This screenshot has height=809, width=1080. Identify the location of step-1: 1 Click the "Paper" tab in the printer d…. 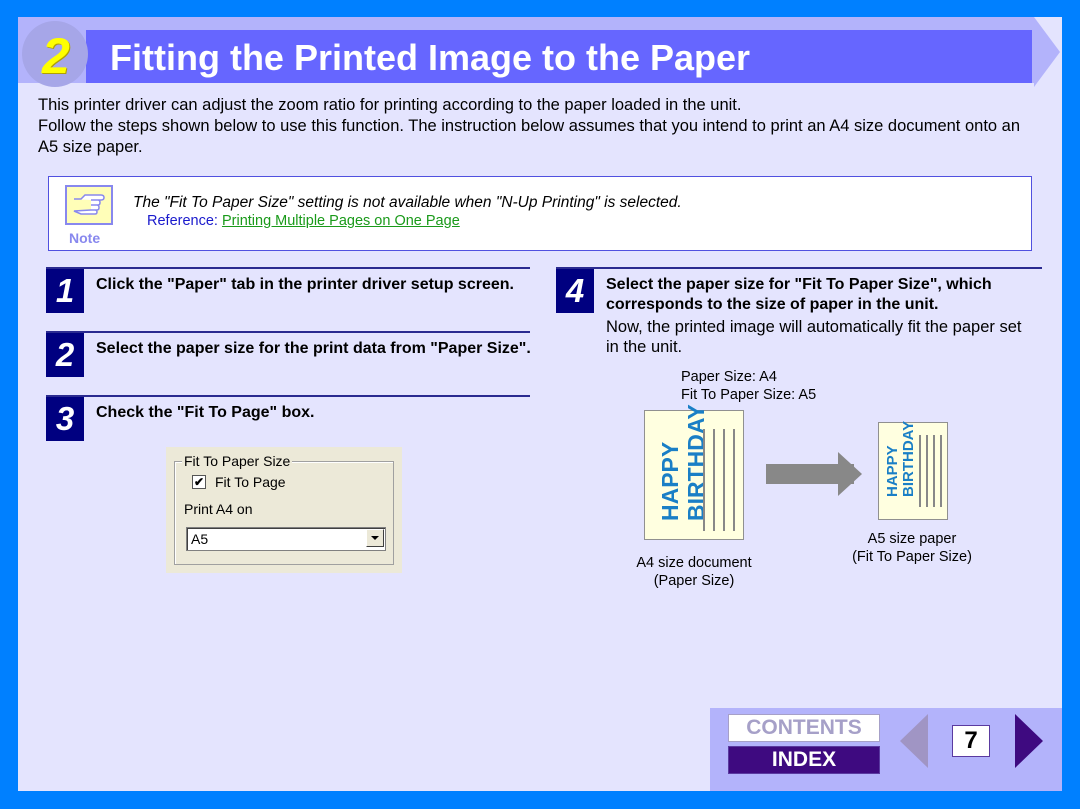
(288, 297).